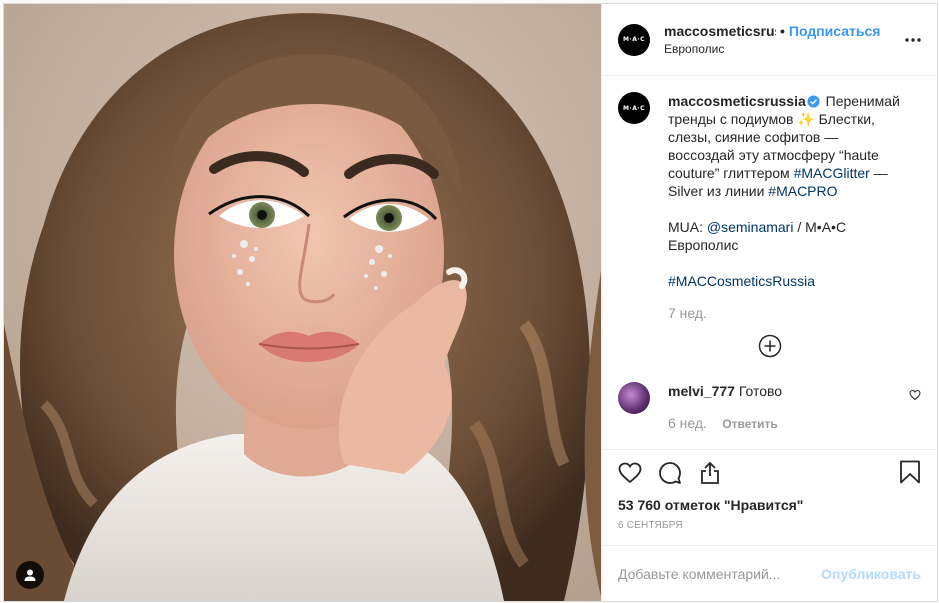  Describe the element at coordinates (769, 525) in the screenshot. I see `post-date: 6 сентября` at that location.